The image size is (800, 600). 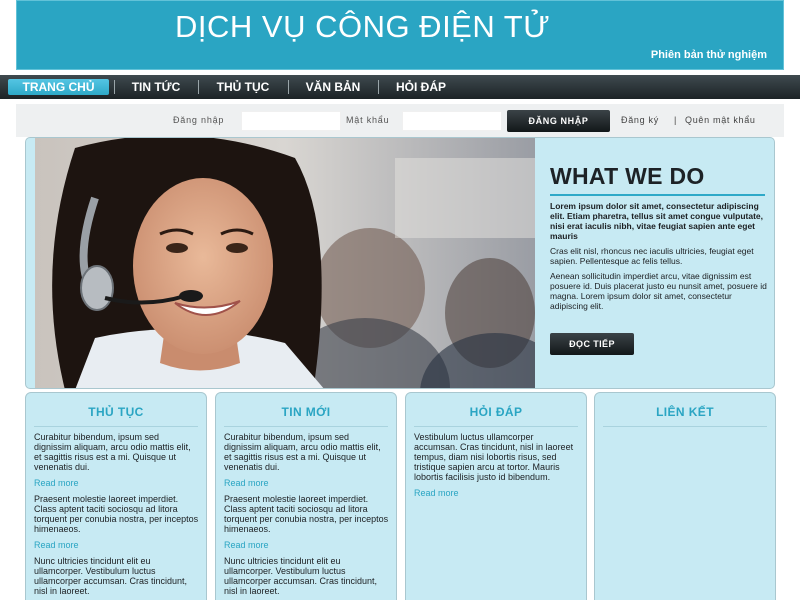 I want to click on site-title: DỊCH VỤ CÔNG ĐIỆN TỬ, so click(x=363, y=26).